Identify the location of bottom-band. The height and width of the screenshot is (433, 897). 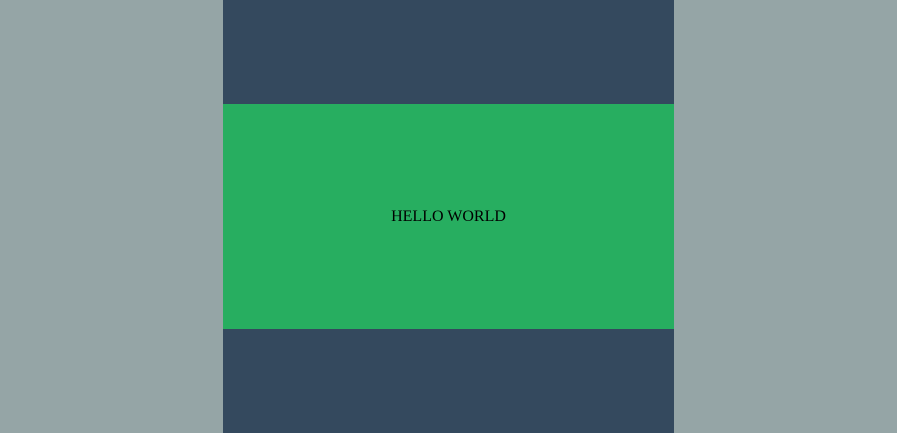
(448, 381).